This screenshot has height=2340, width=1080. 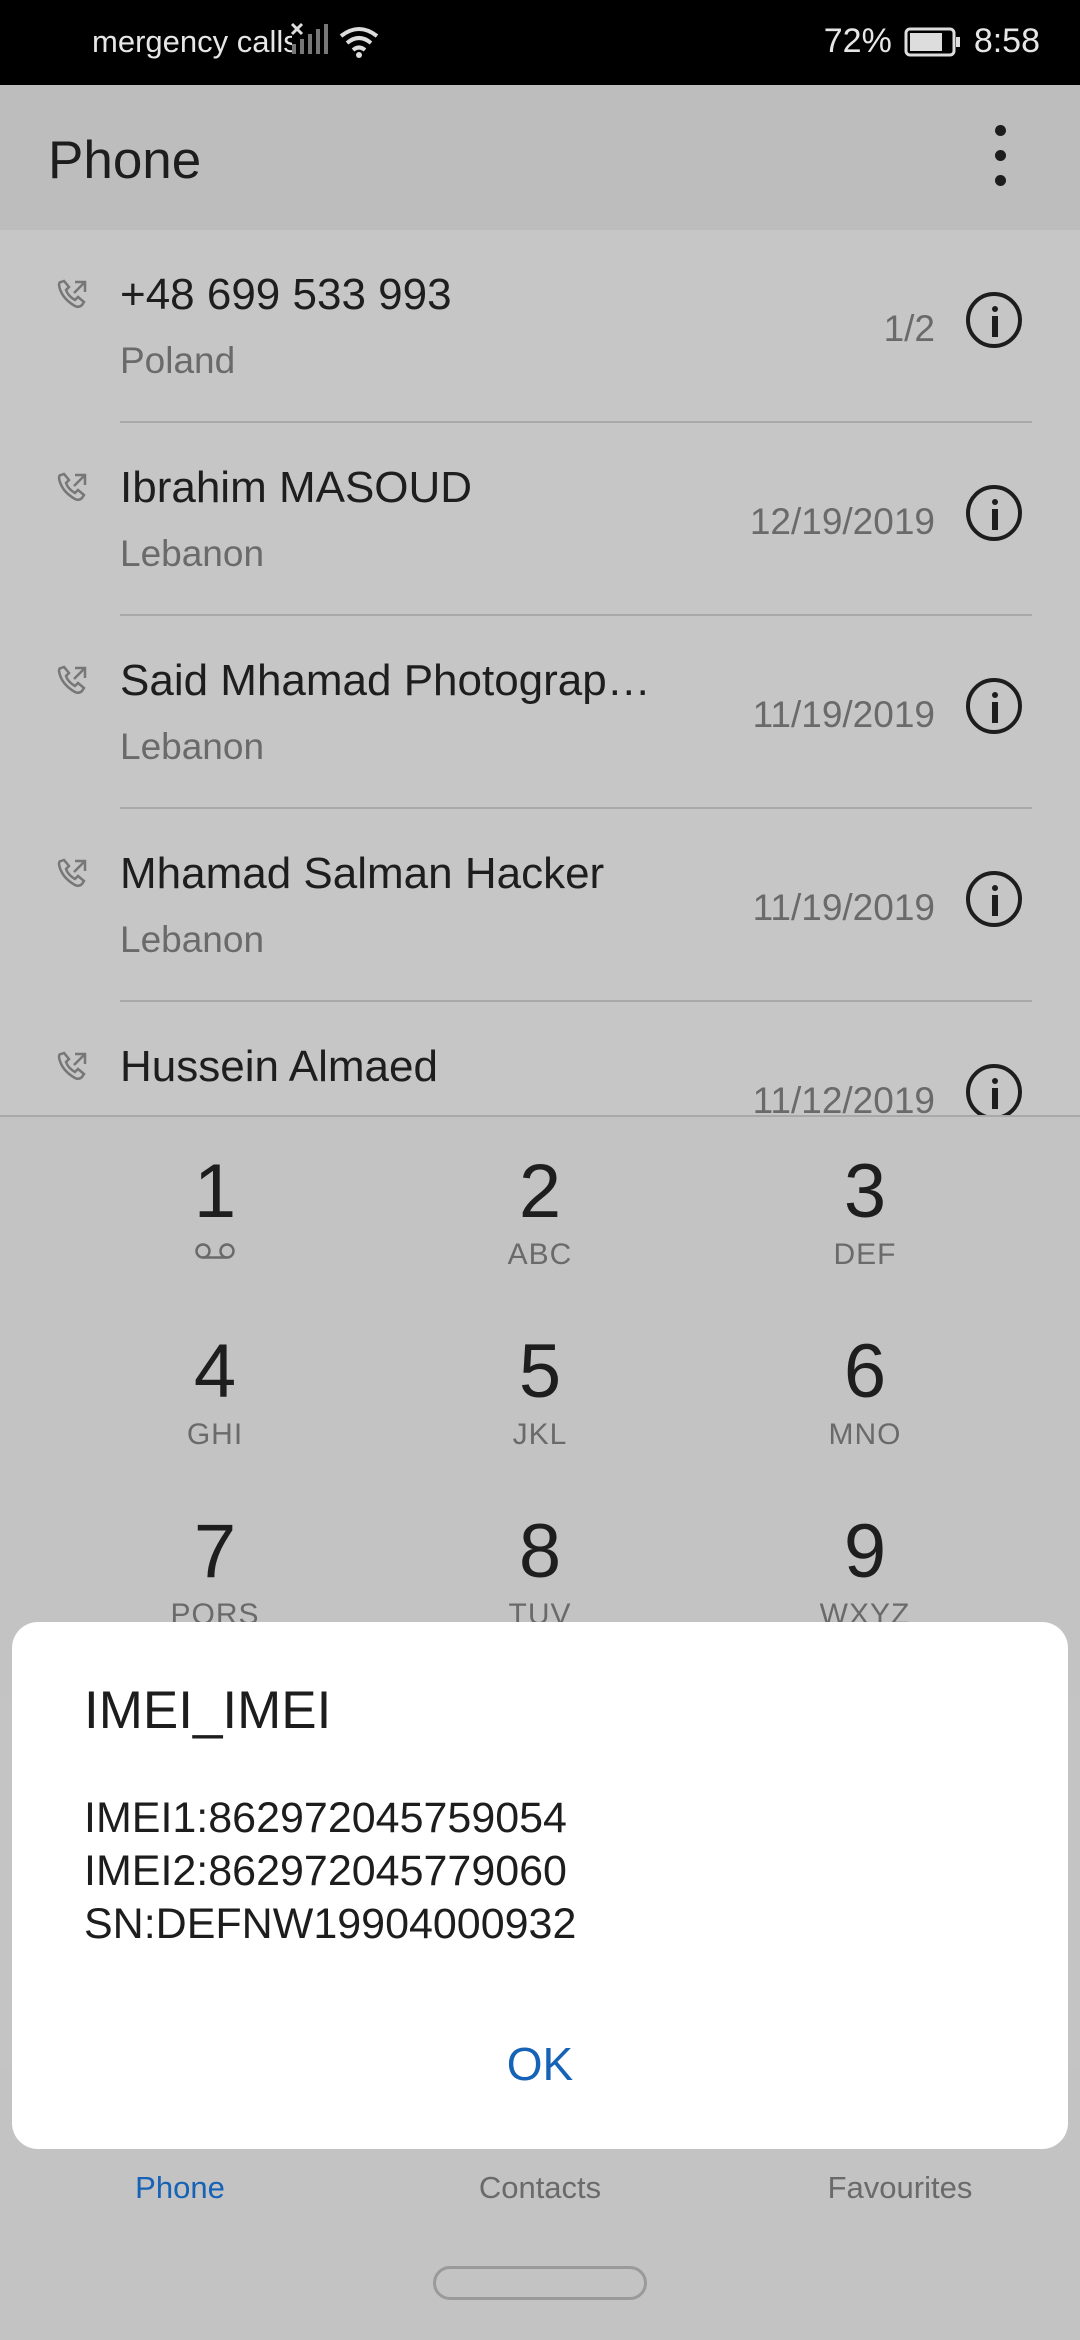 I want to click on call-contact-name: +48 699 533 993, so click(x=286, y=294).